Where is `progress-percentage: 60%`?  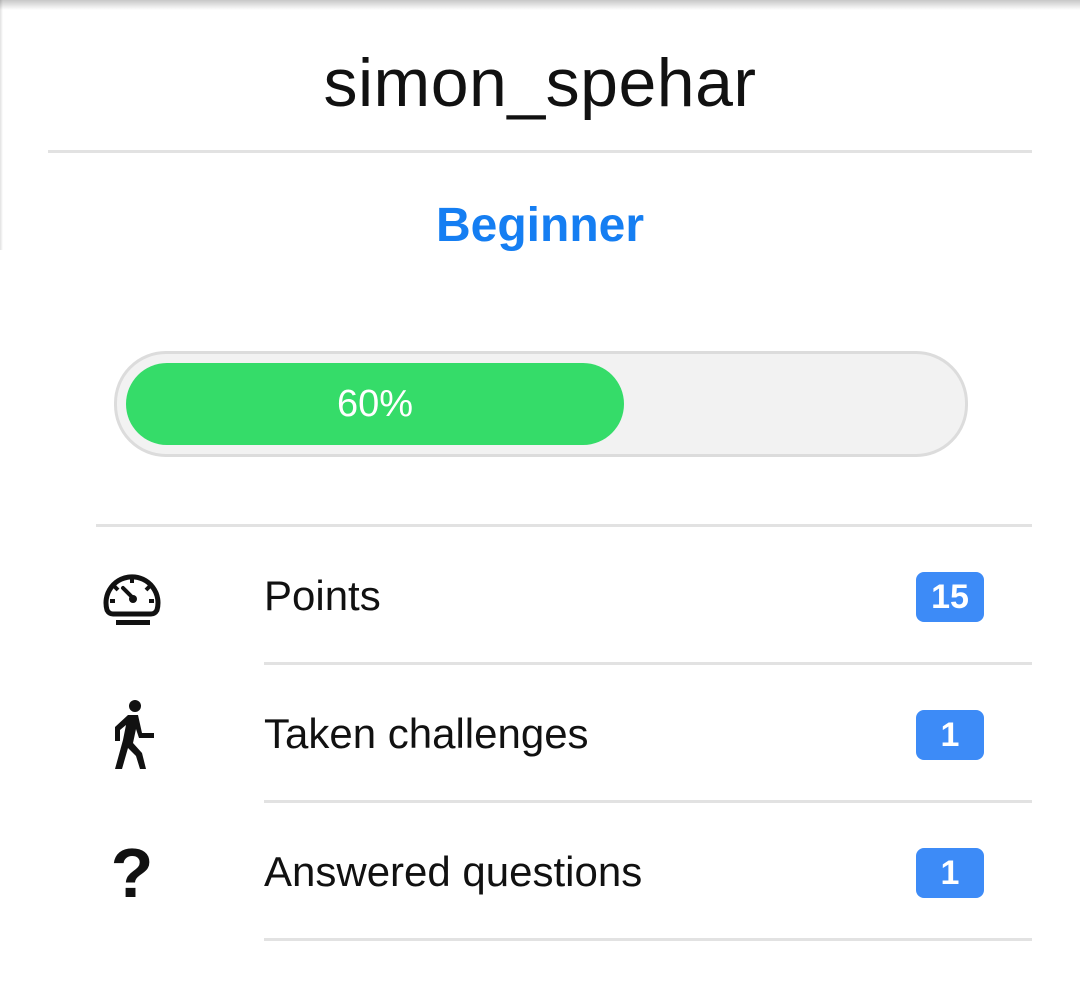
progress-percentage: 60% is located at coordinates (375, 404).